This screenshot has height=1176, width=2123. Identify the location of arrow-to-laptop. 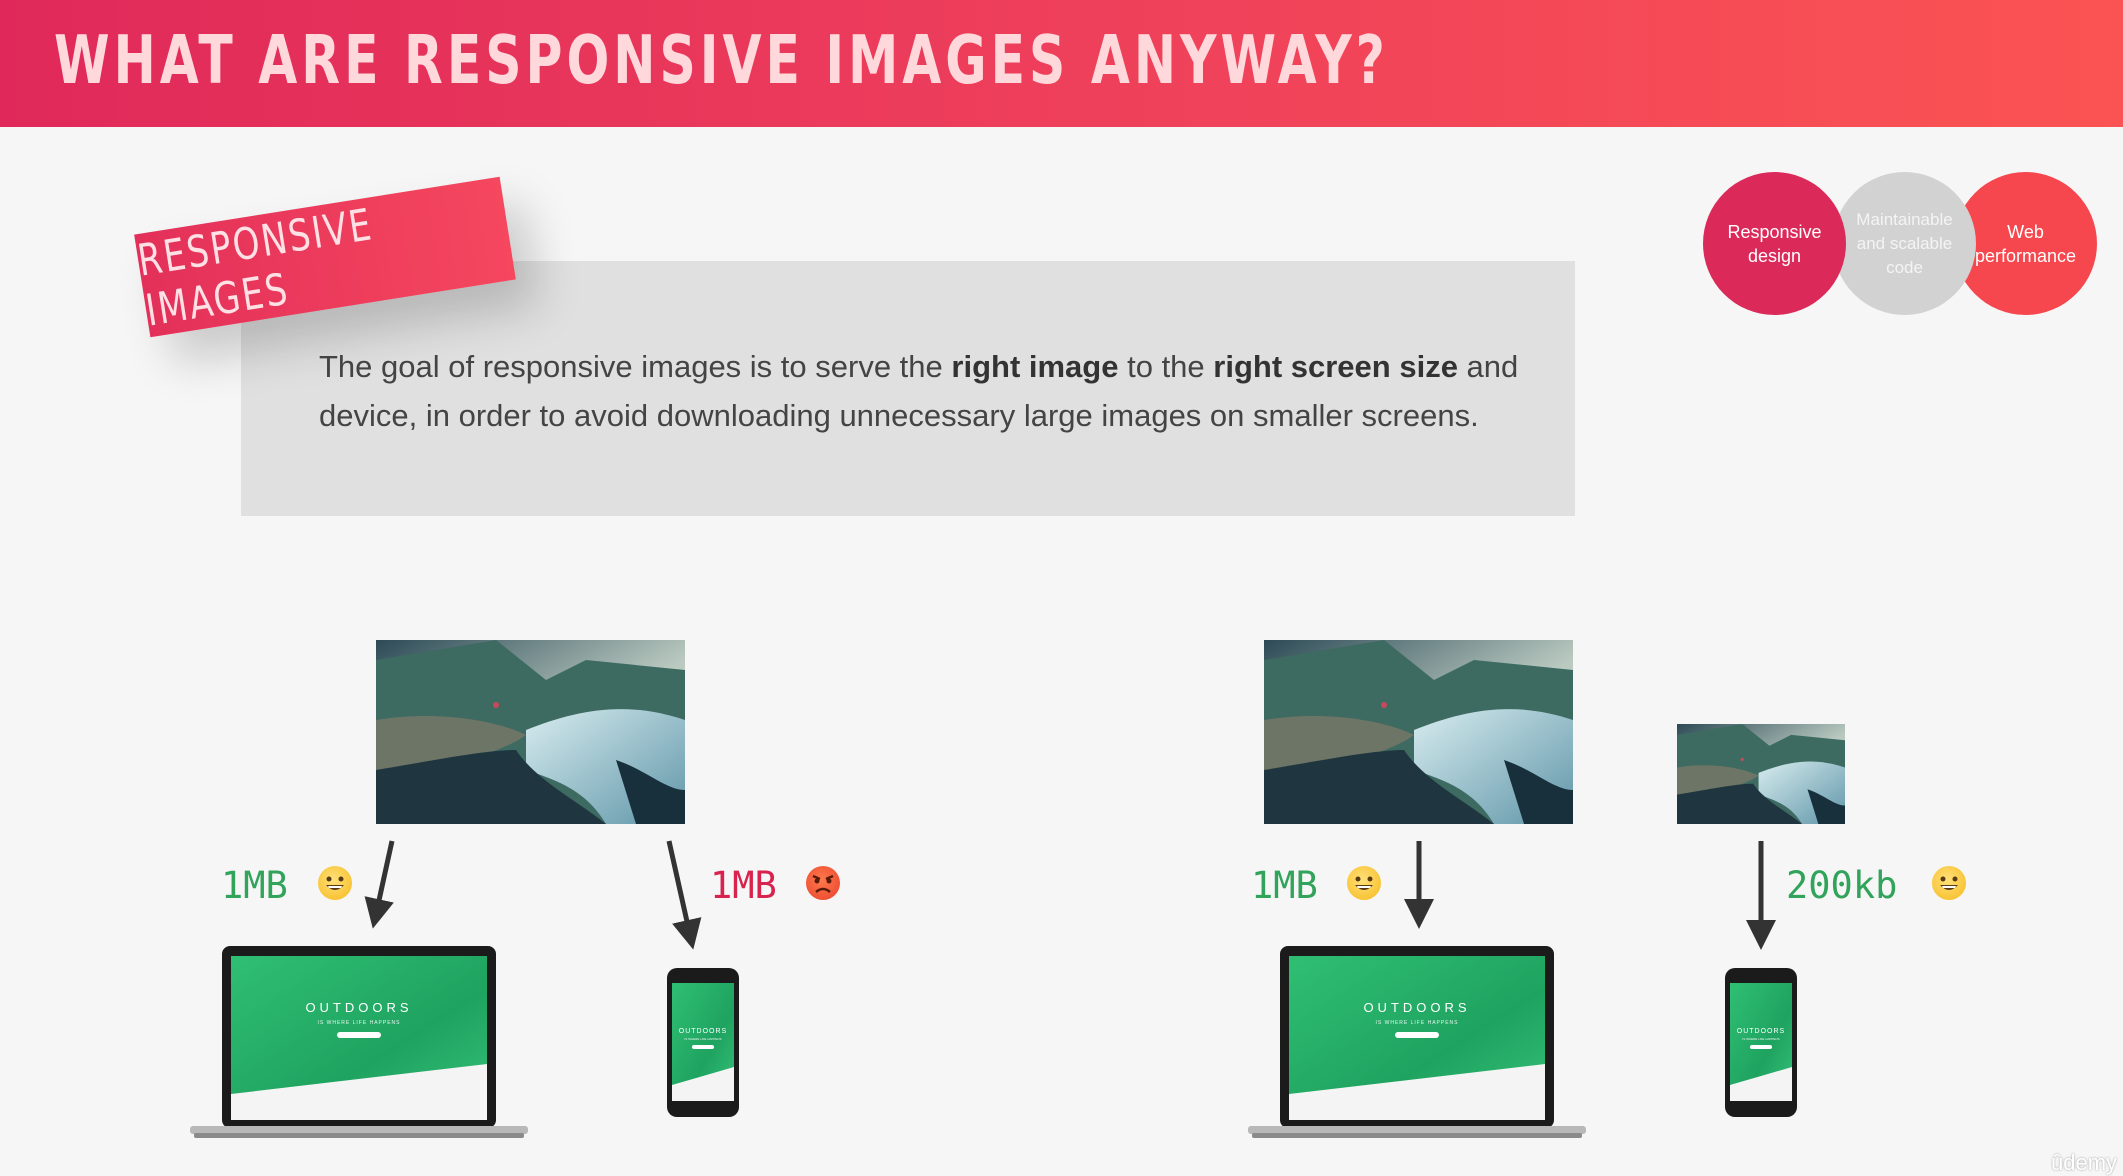
(379, 884).